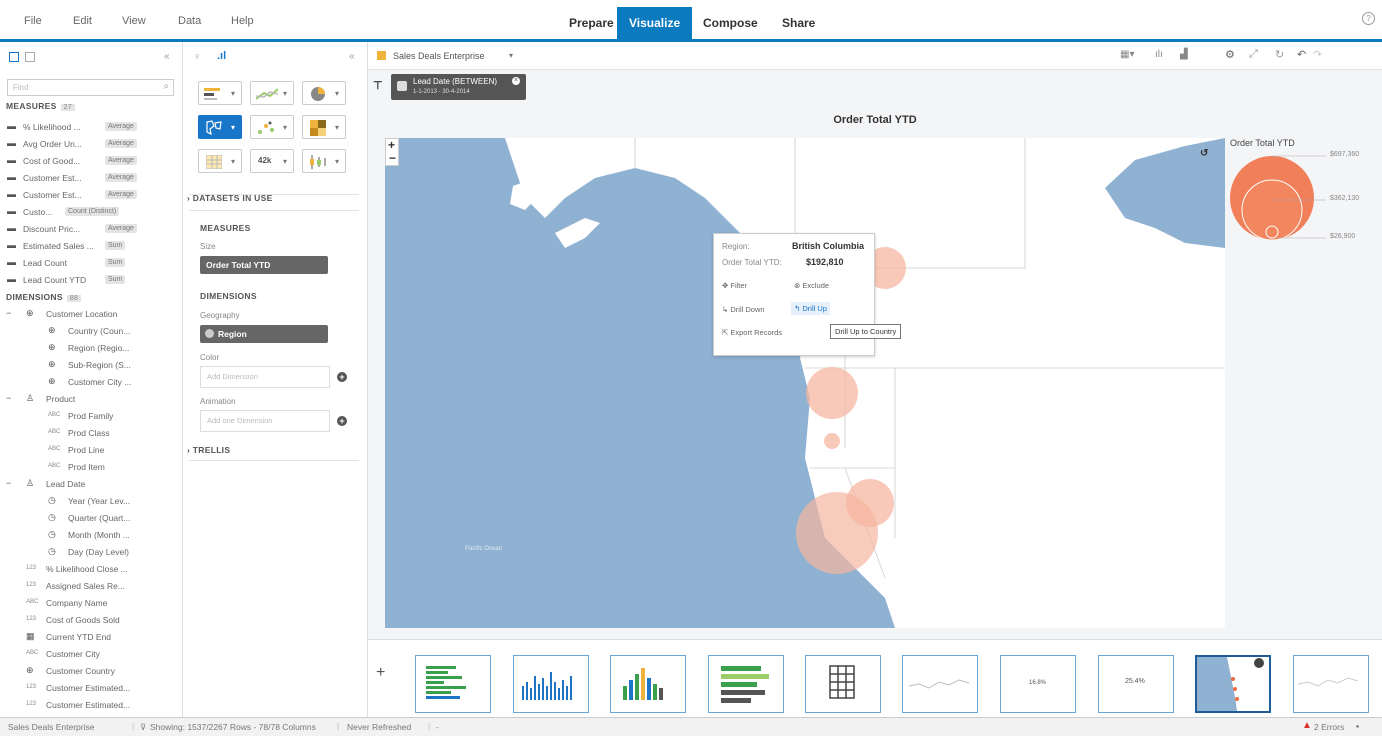 The height and width of the screenshot is (736, 1382). I want to click on tab-visualize: Visualize, so click(655, 23).